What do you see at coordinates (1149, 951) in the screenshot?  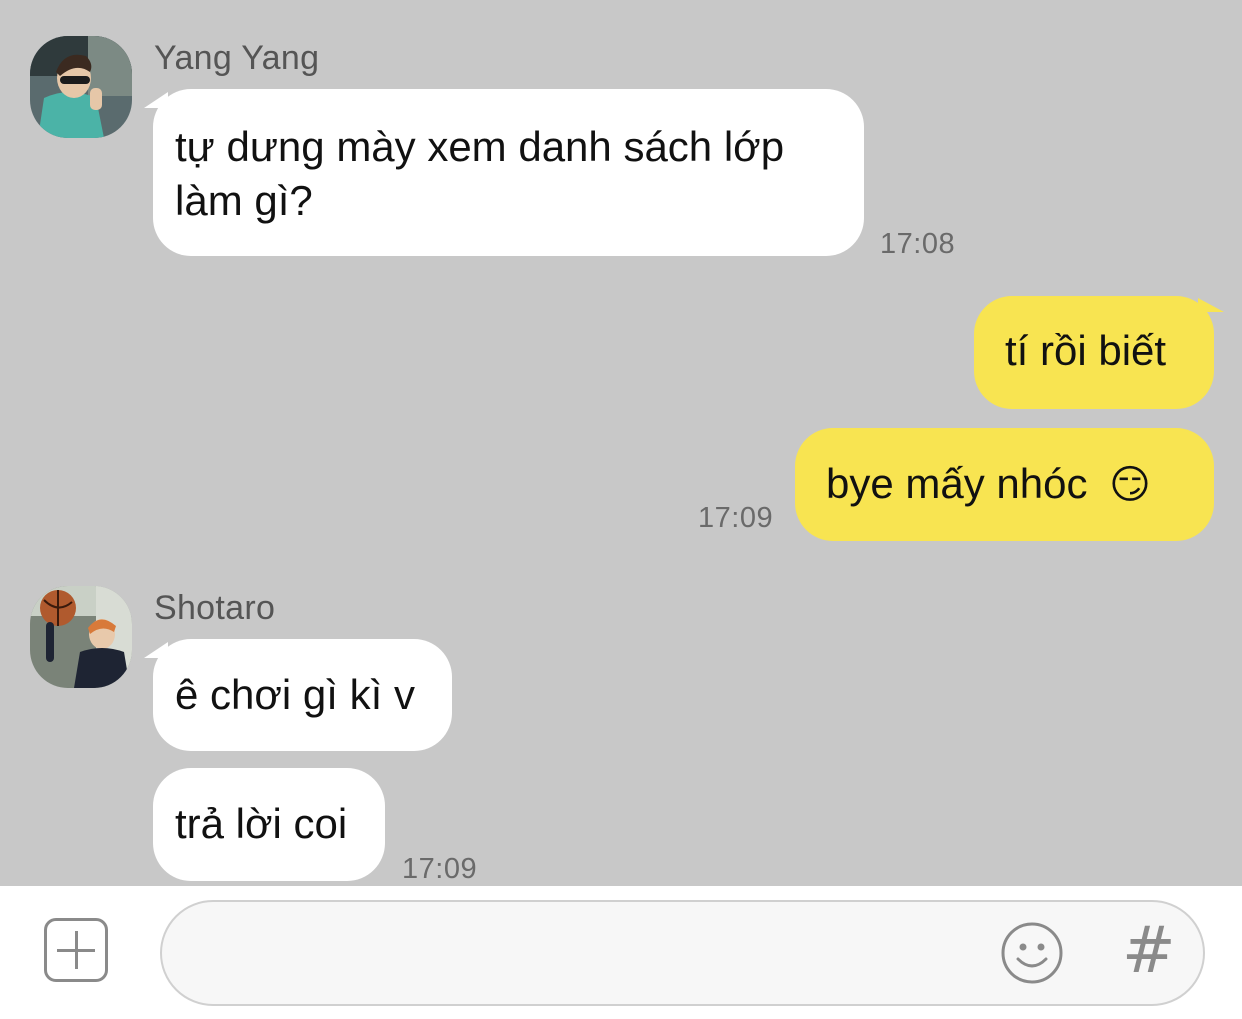 I see `hashtag-button: #` at bounding box center [1149, 951].